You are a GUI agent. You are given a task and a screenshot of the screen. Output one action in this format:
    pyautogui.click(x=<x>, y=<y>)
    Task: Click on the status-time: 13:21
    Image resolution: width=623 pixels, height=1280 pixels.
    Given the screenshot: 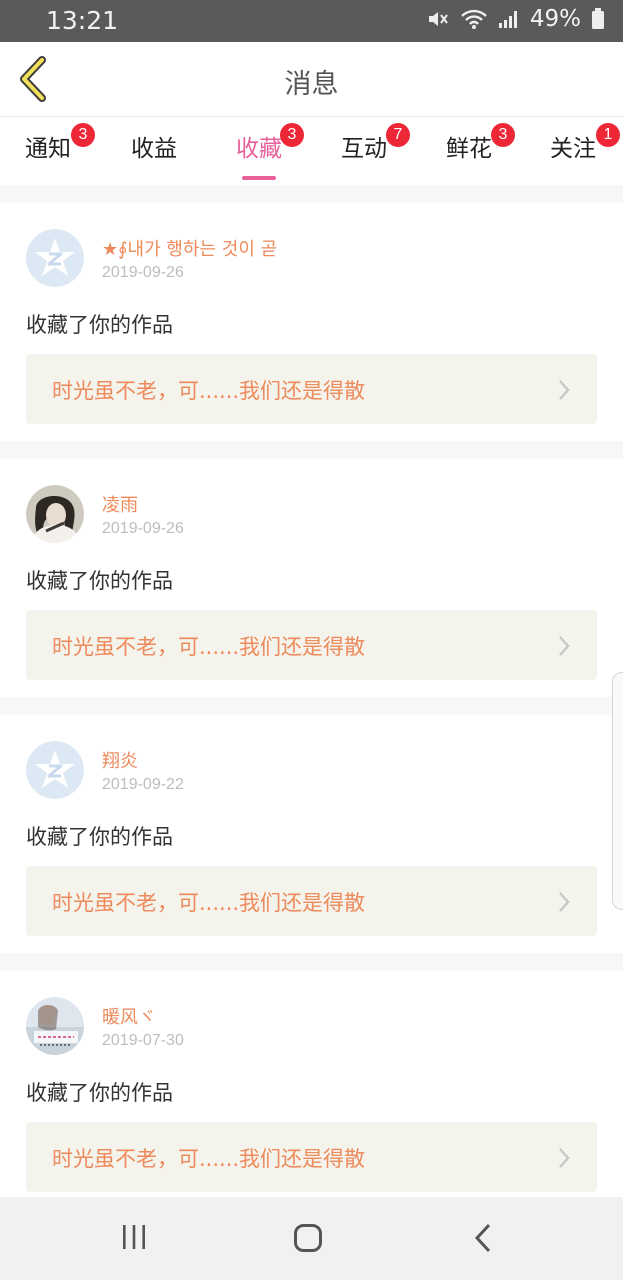 What is the action you would take?
    pyautogui.click(x=82, y=20)
    